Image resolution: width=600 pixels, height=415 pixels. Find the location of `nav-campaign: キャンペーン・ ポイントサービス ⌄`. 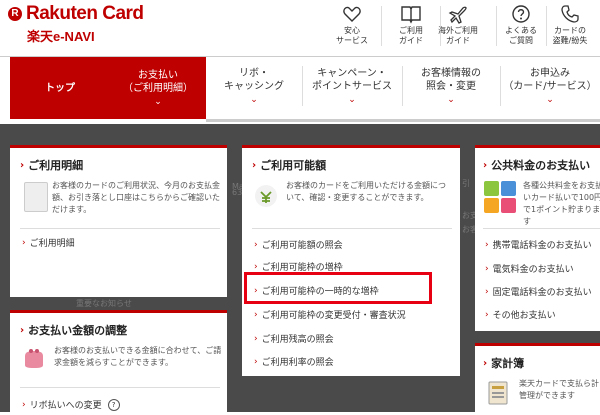

nav-campaign: キャンペーン・ ポイントサービス ⌄ is located at coordinates (352, 86).